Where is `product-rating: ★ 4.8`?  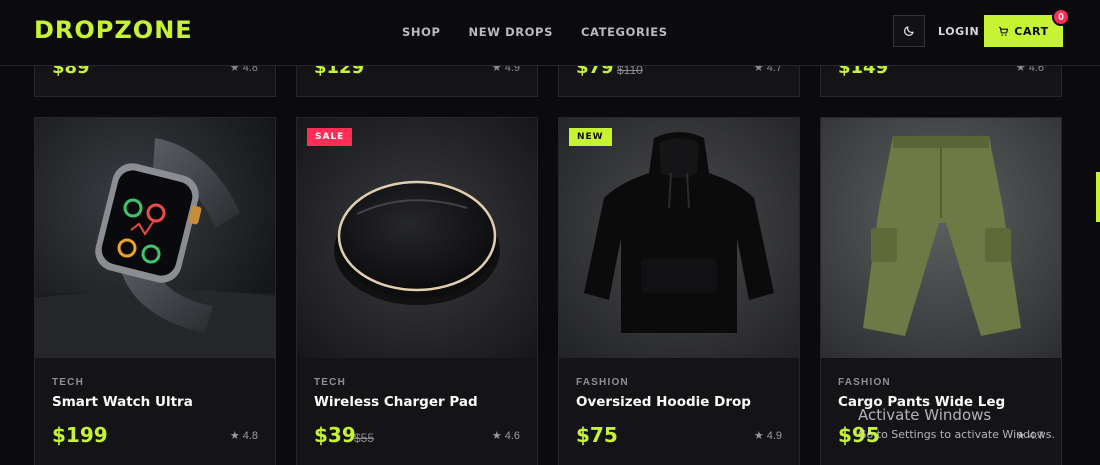
product-rating: ★ 4.8 is located at coordinates (243, 436).